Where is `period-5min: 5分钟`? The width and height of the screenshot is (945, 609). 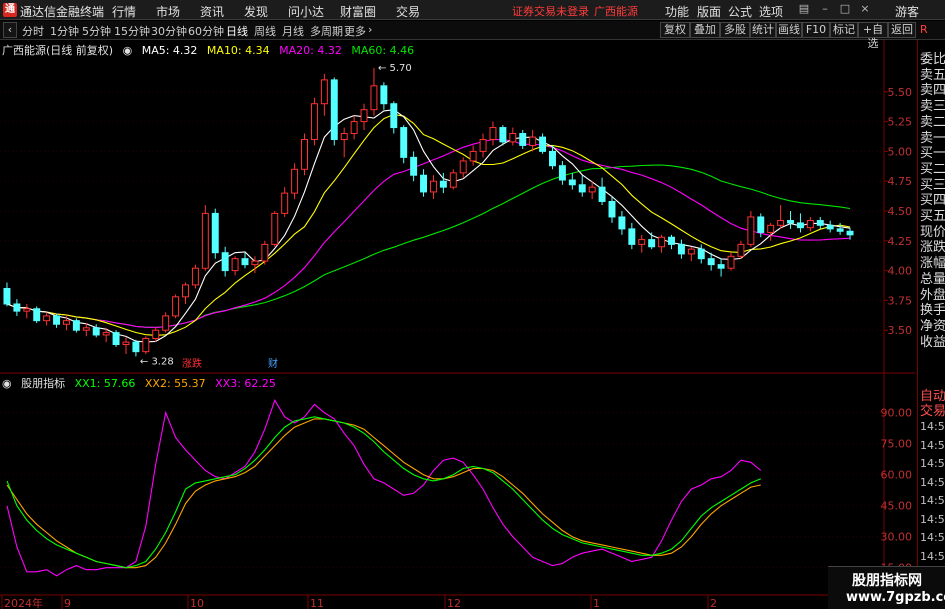 period-5min: 5分钟 is located at coordinates (96, 31).